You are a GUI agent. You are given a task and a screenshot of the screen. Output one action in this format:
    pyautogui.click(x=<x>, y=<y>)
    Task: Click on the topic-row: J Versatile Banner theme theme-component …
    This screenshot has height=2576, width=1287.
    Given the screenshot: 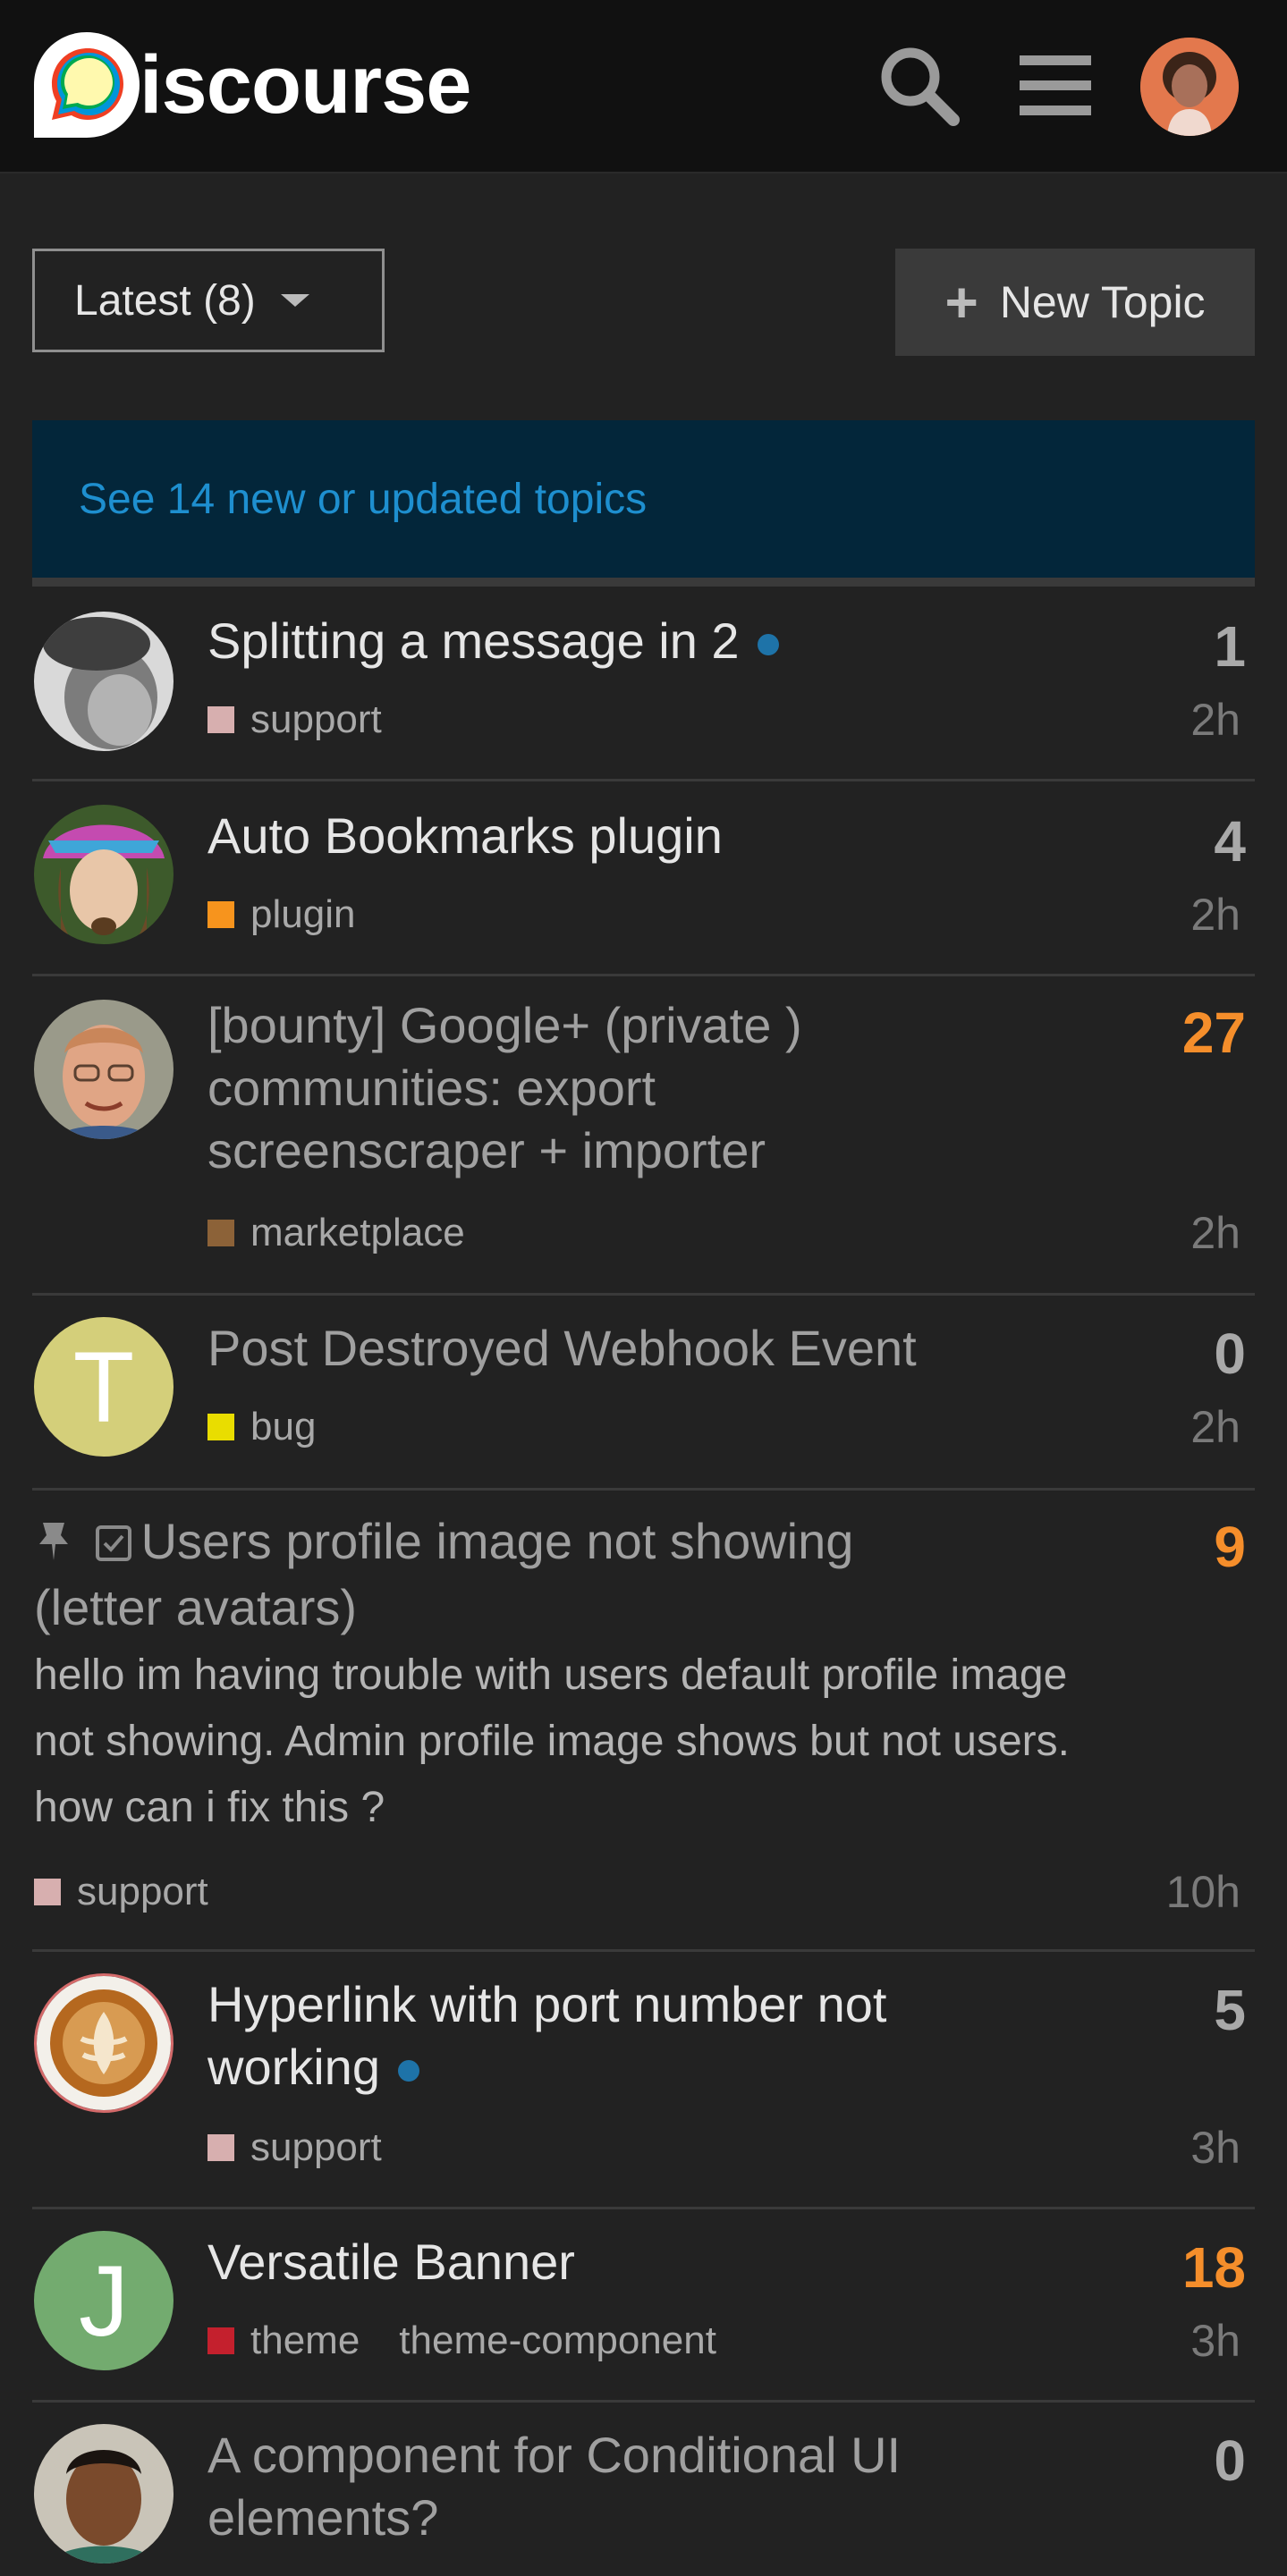 What is the action you would take?
    pyautogui.click(x=643, y=2306)
    